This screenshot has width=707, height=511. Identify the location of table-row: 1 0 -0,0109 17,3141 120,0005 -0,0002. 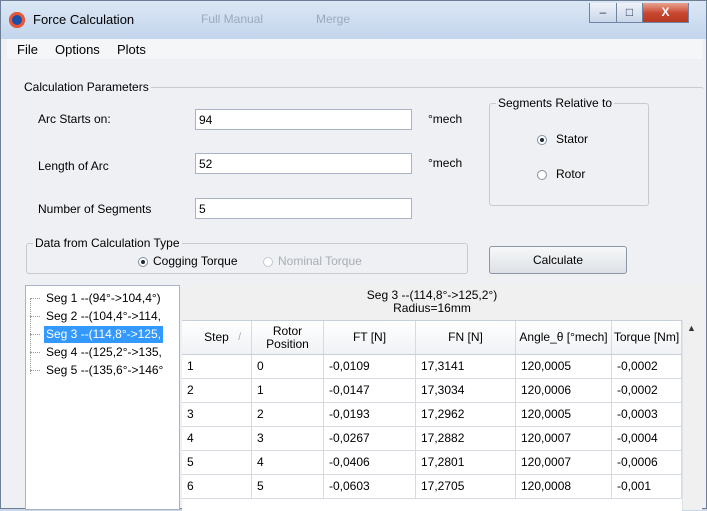
(432, 367).